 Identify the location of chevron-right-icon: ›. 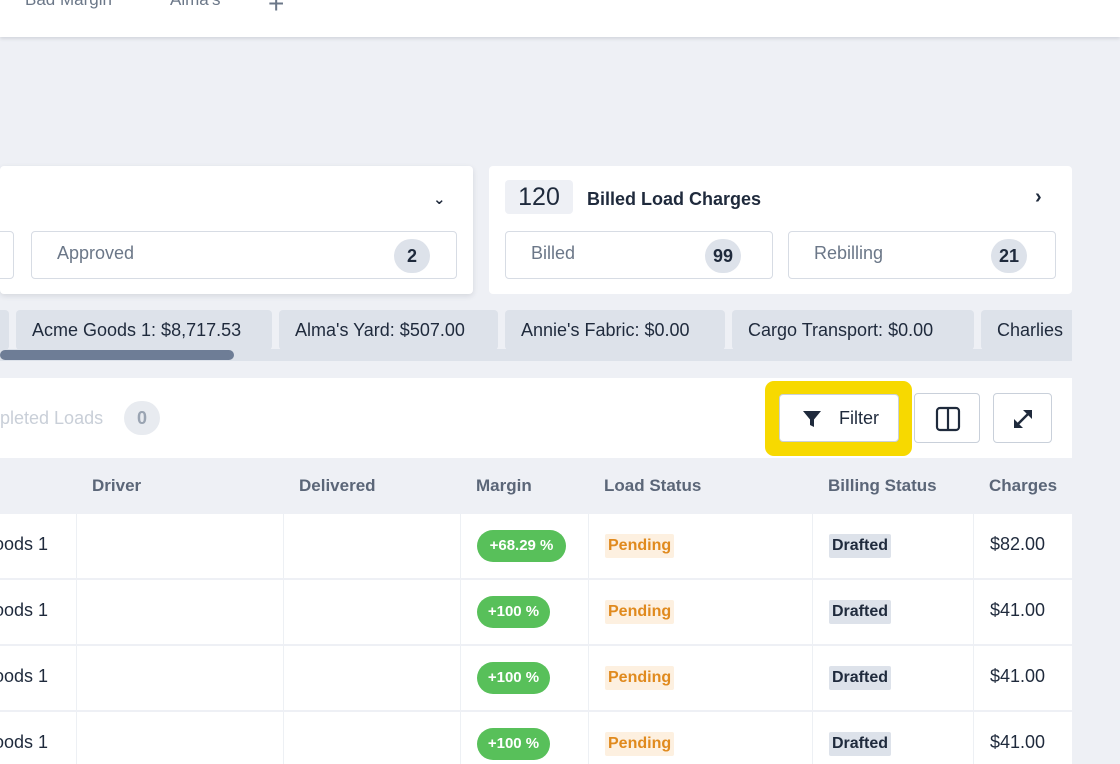
(1038, 197).